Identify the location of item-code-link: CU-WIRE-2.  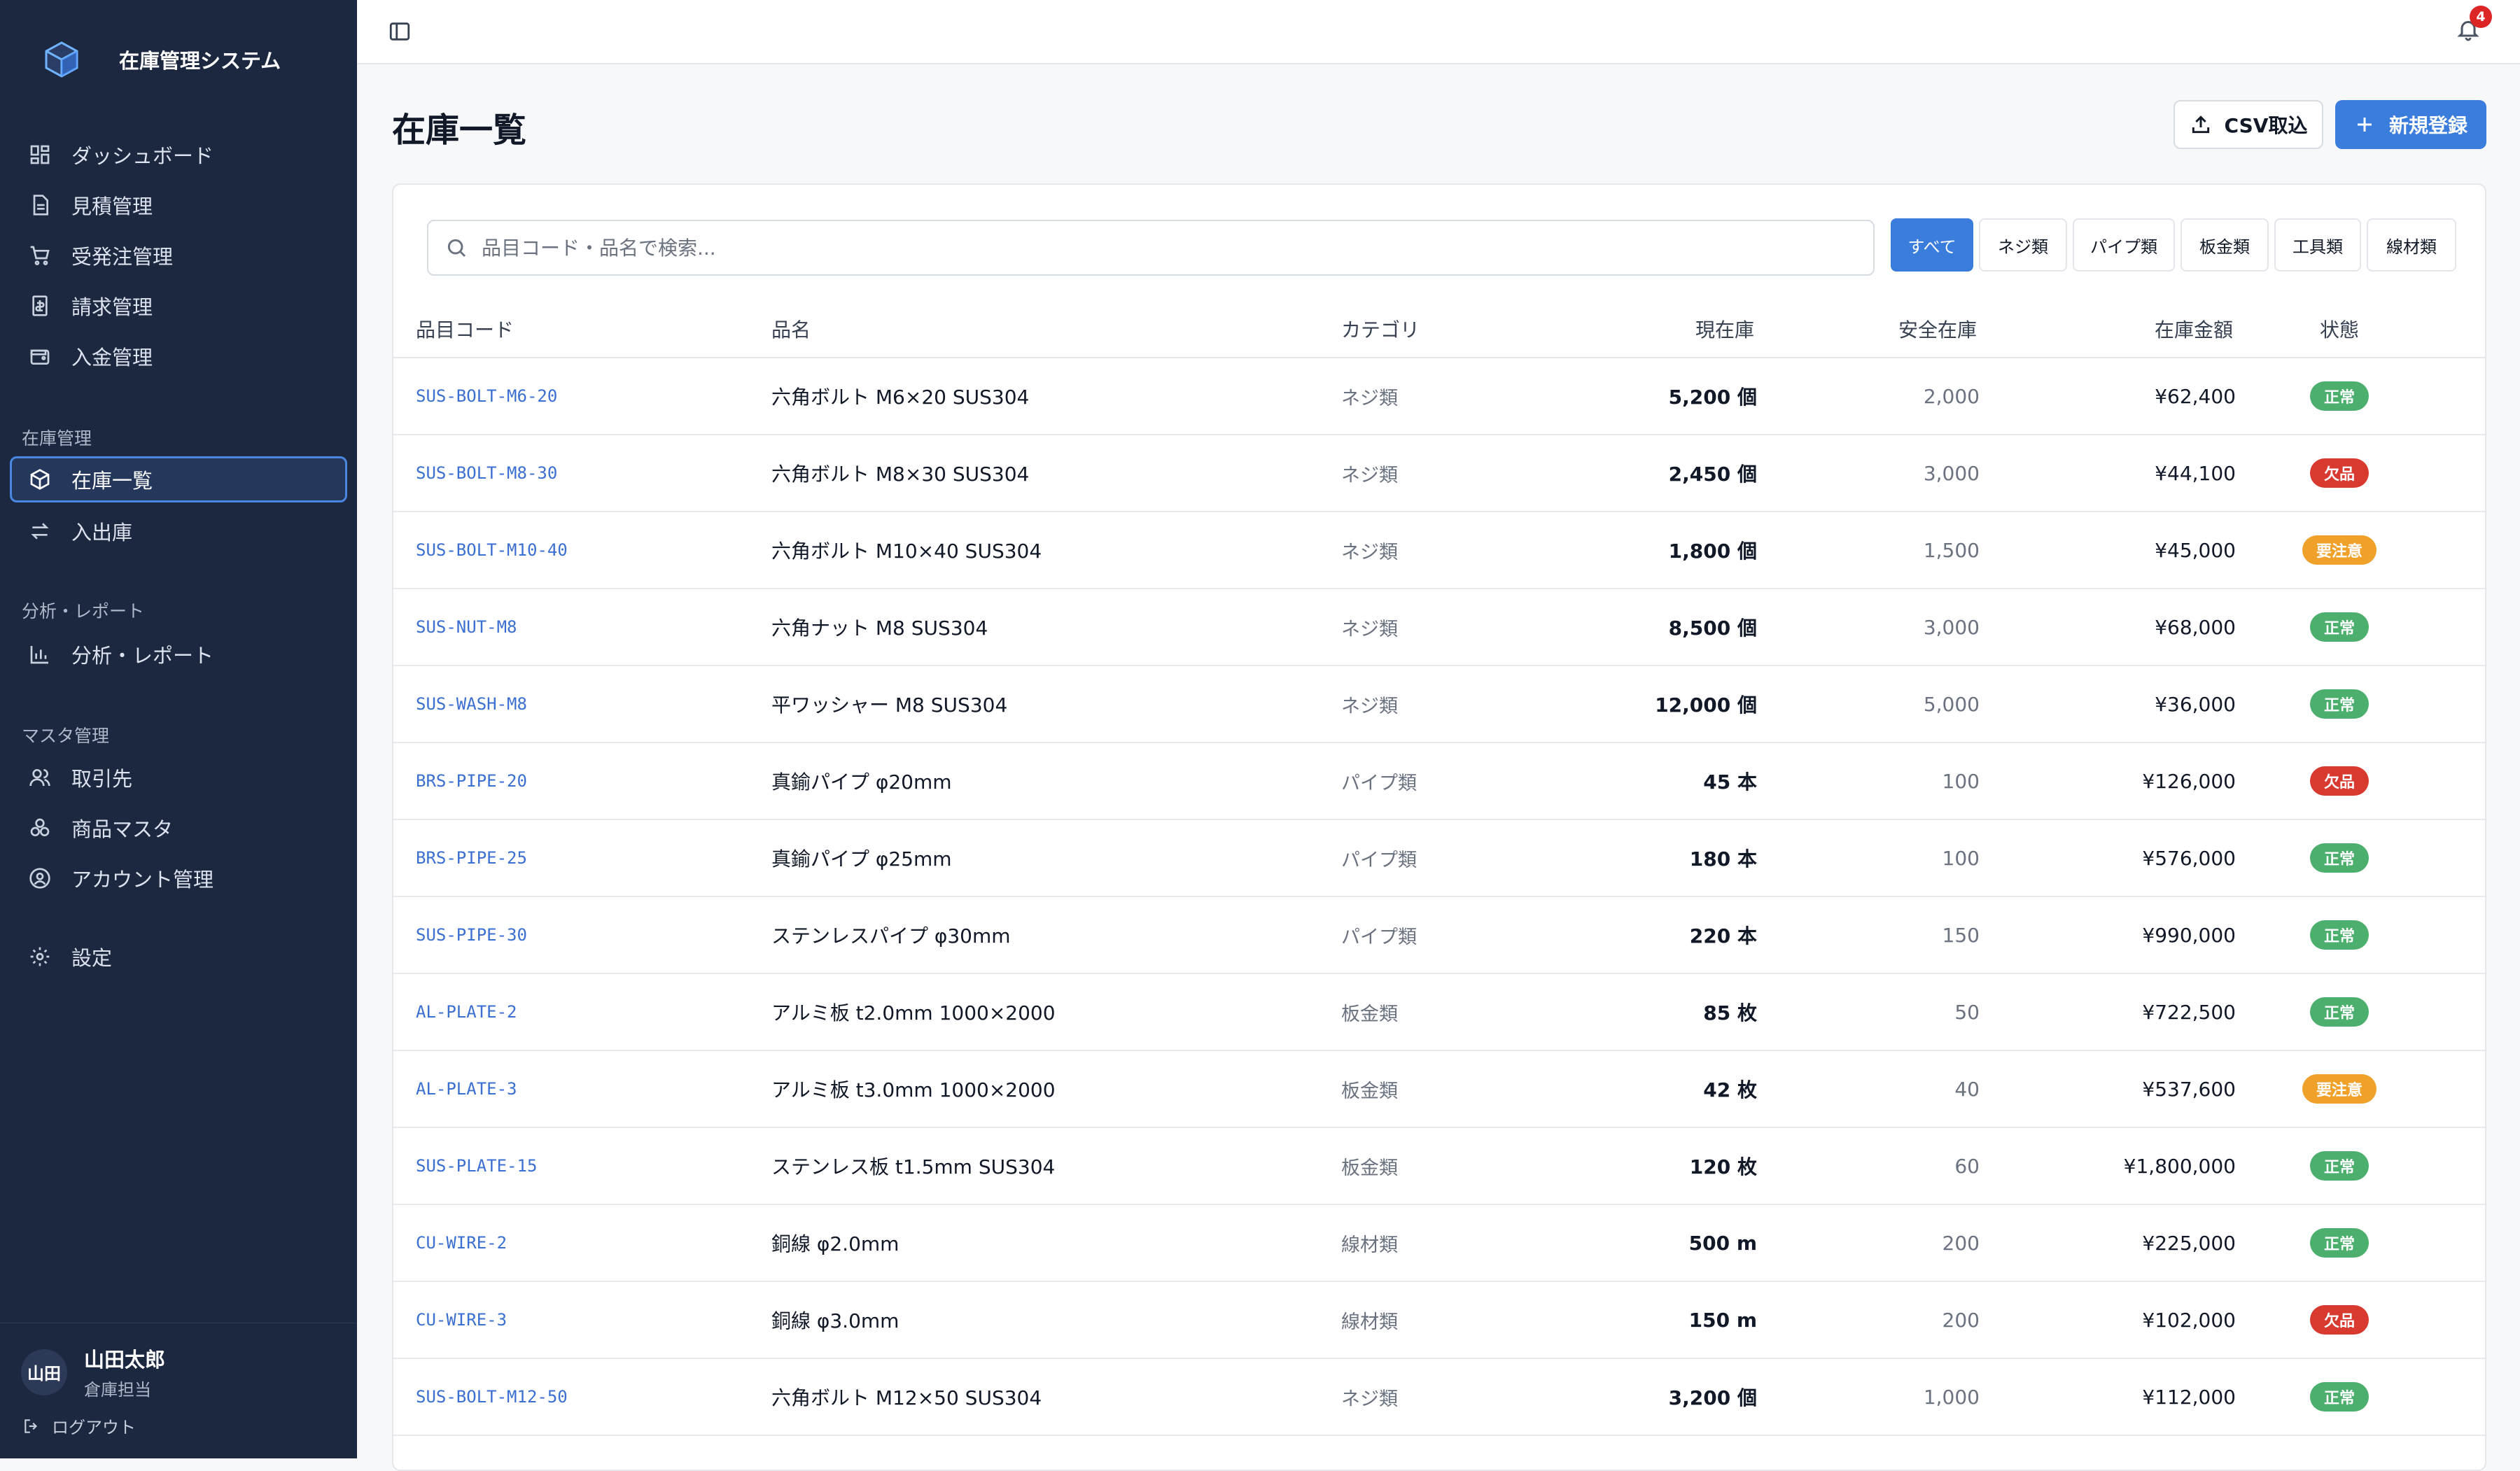
(461, 1243).